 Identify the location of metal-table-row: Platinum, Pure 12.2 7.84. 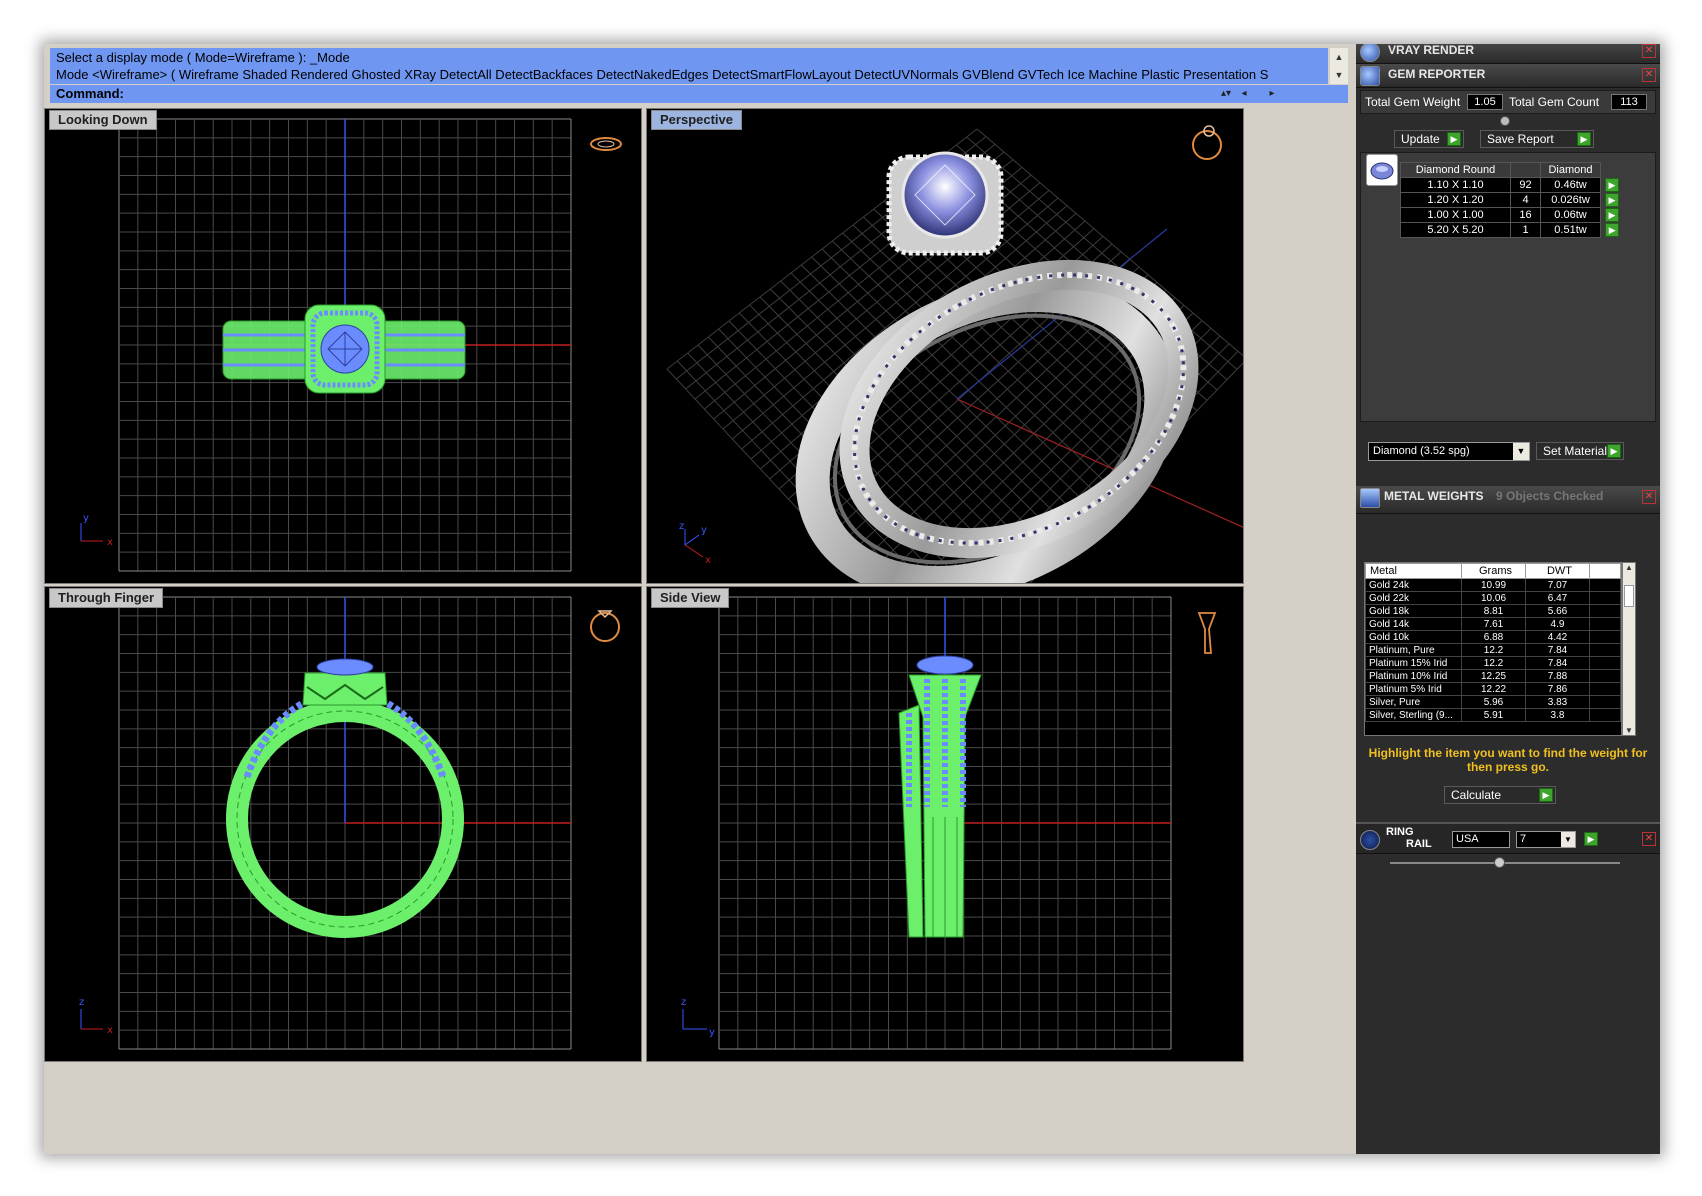
(1493, 650).